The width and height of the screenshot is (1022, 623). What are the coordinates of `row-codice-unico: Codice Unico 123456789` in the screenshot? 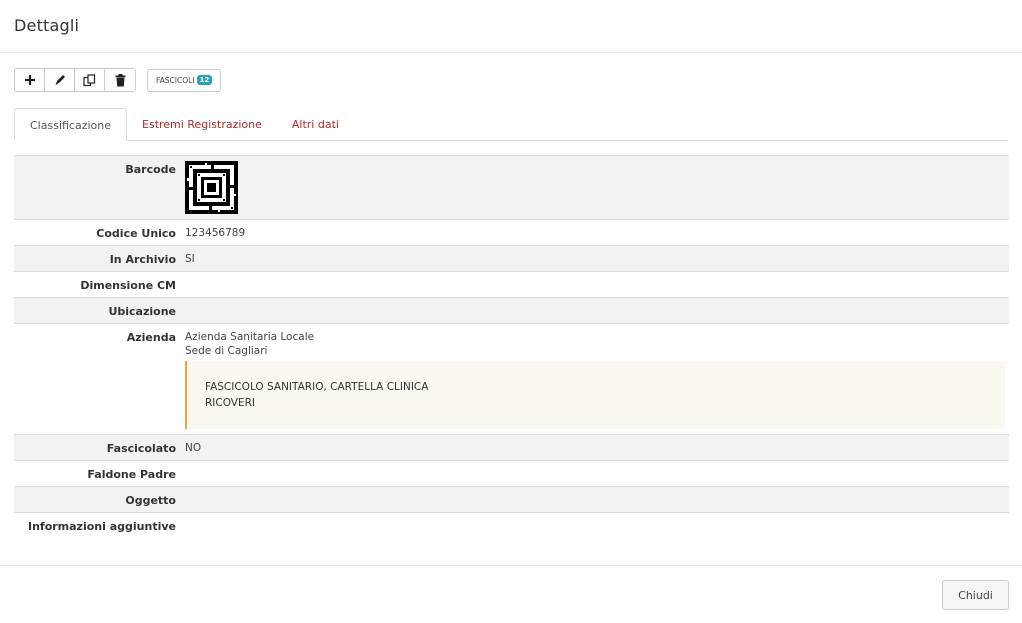 It's located at (511, 233).